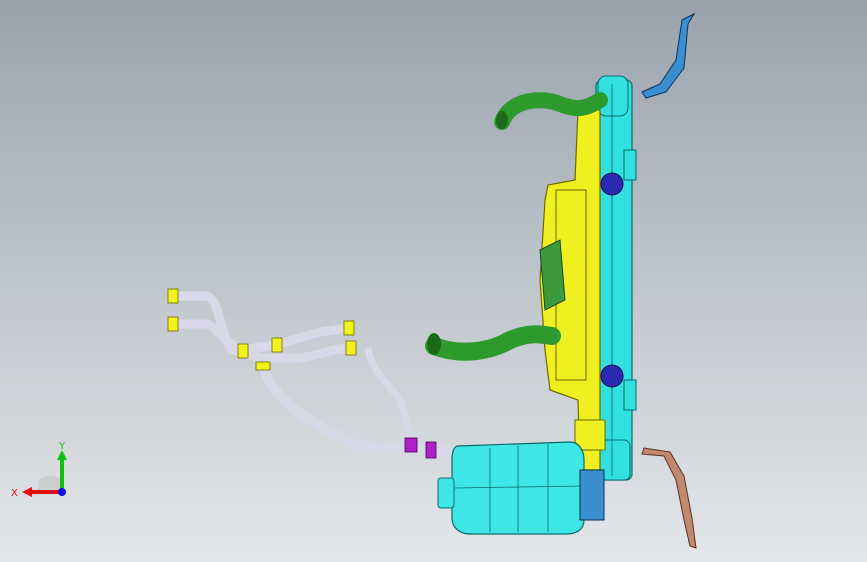 The width and height of the screenshot is (867, 562). I want to click on z-axis-icon, so click(62, 492).